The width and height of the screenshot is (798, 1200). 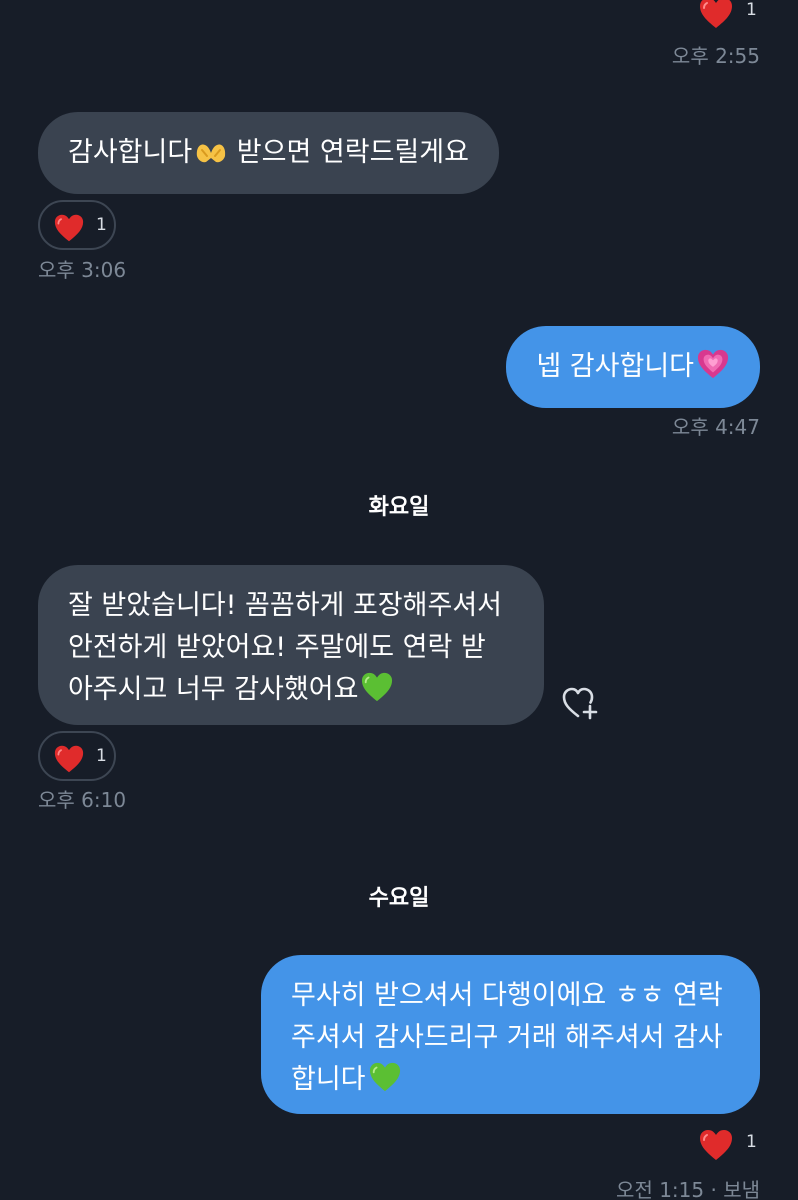 I want to click on message-line: 합니다, so click(x=328, y=1079).